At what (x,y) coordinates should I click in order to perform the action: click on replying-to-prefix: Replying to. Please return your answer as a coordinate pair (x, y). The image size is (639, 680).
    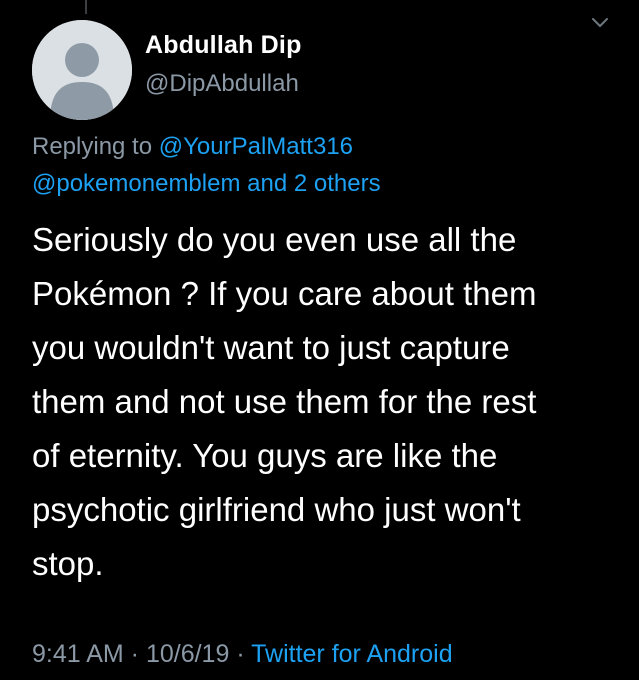
    Looking at the image, I should click on (95, 146).